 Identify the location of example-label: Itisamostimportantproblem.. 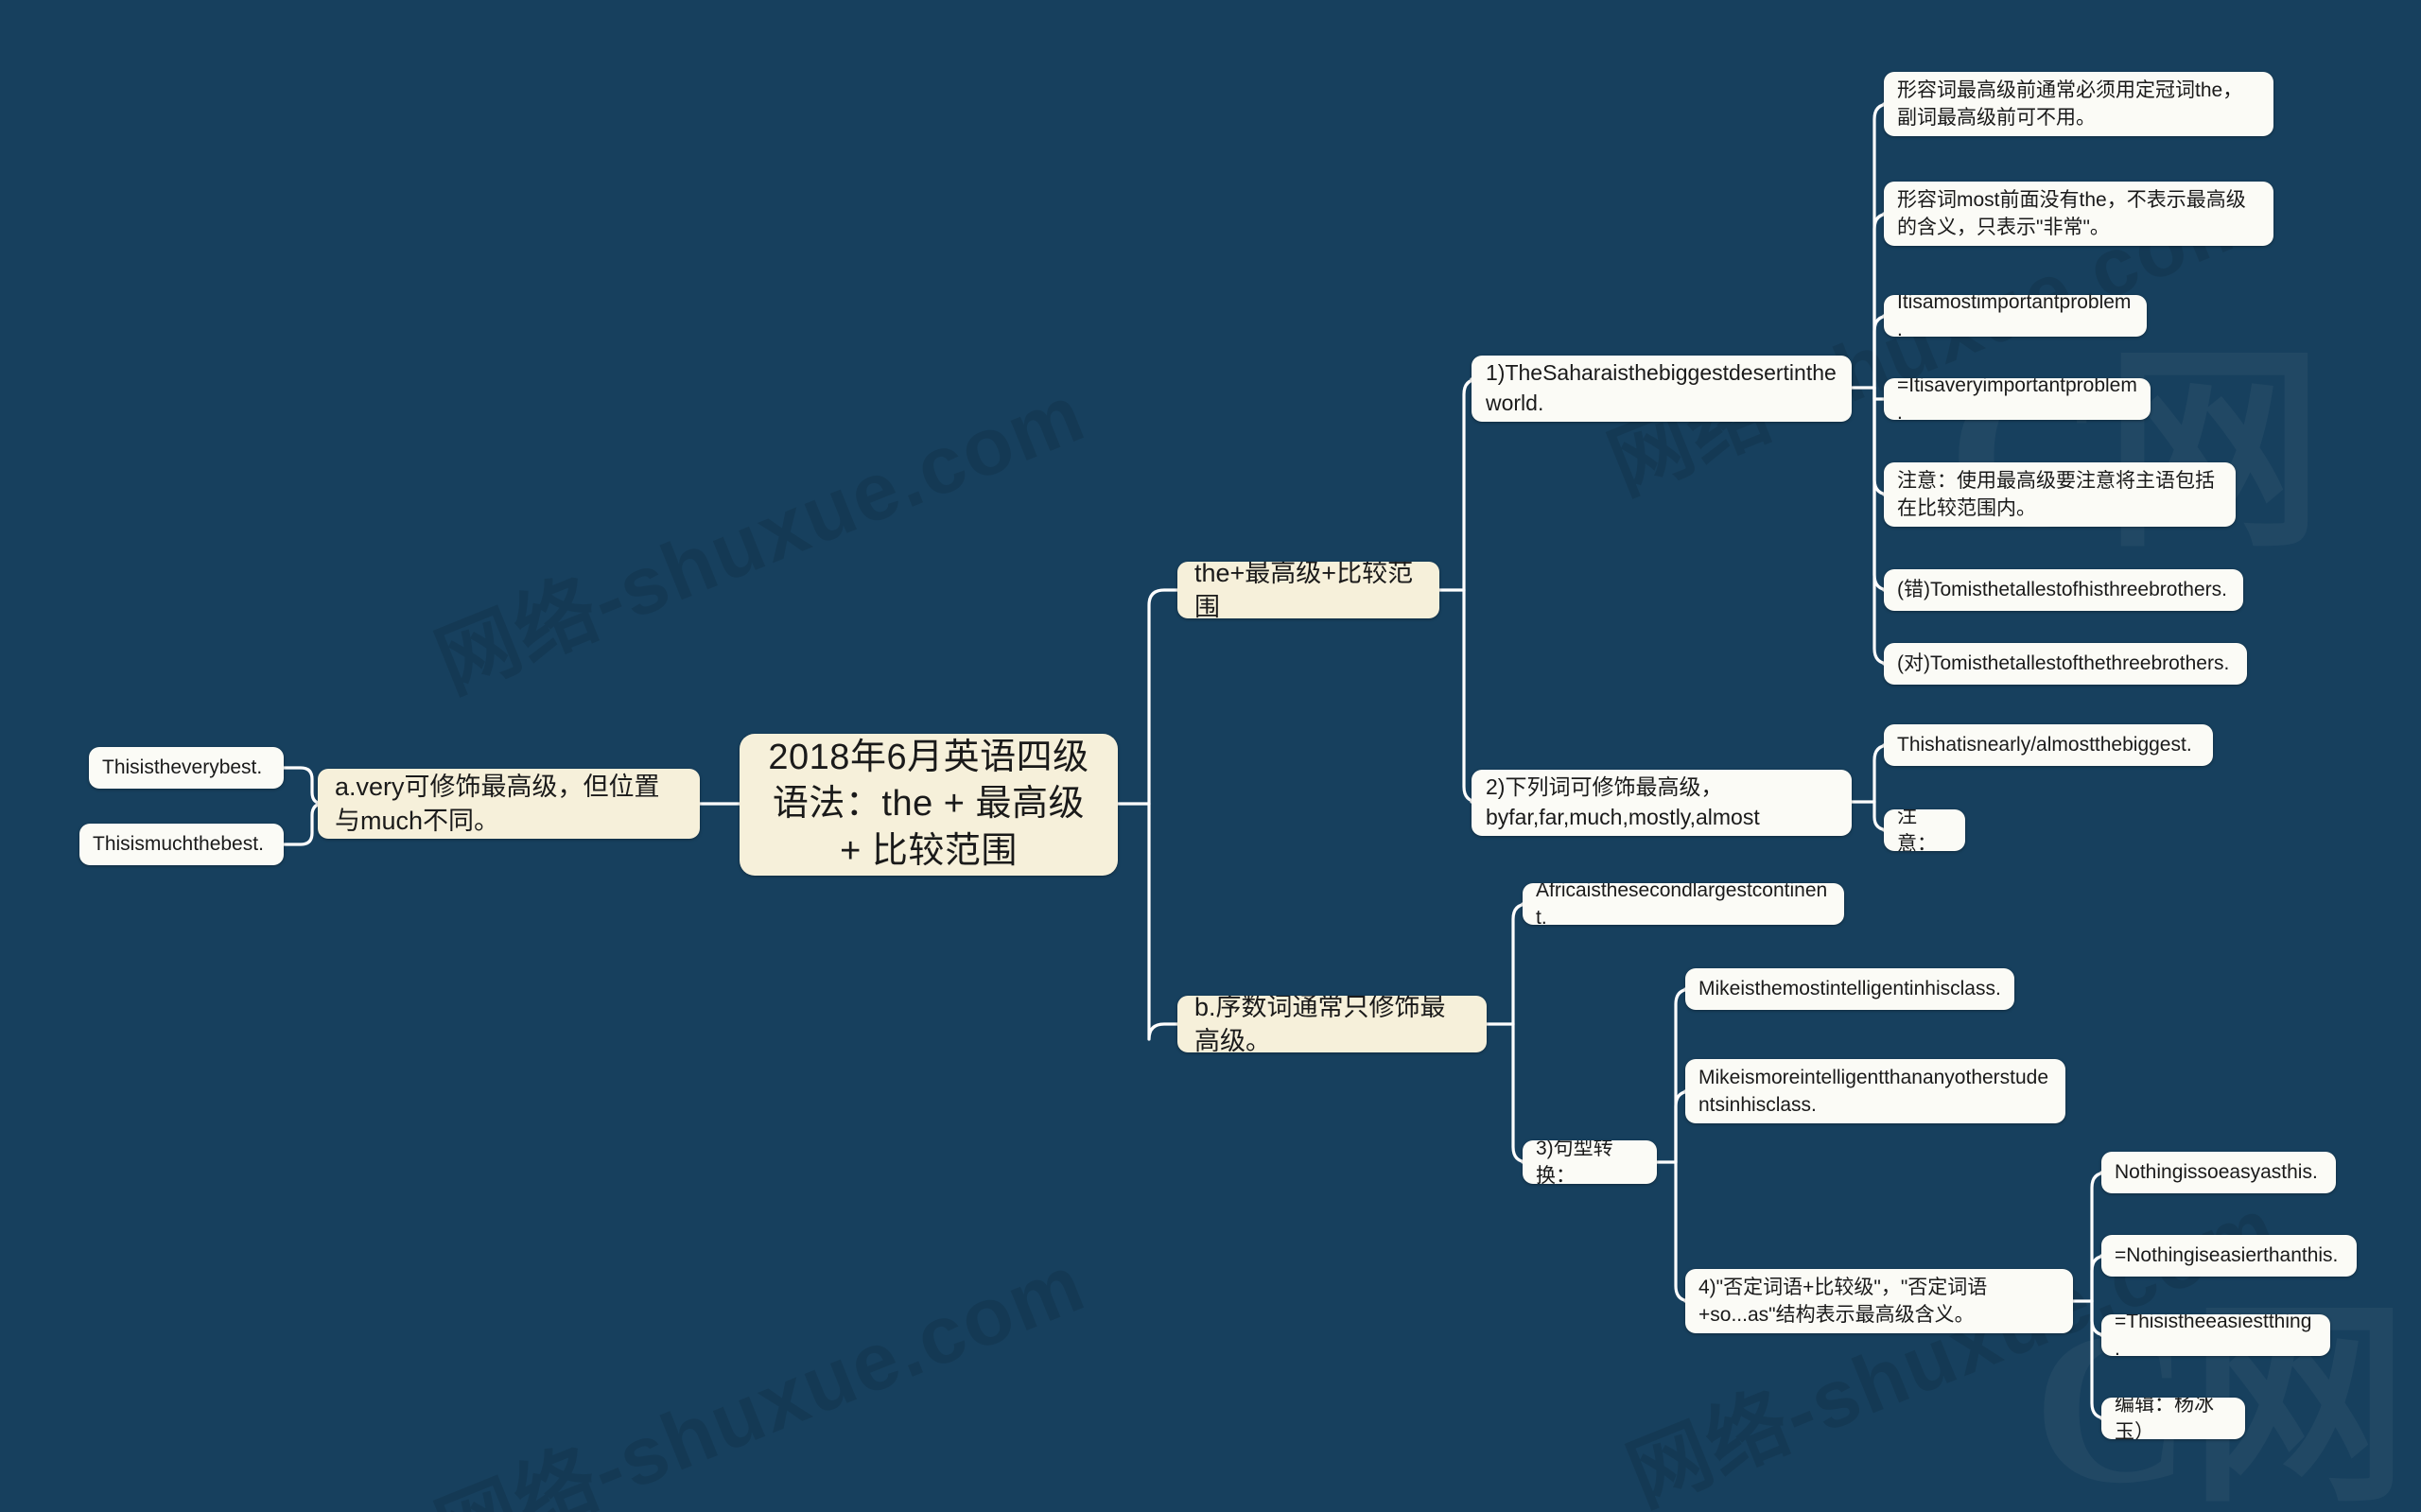
(2014, 316).